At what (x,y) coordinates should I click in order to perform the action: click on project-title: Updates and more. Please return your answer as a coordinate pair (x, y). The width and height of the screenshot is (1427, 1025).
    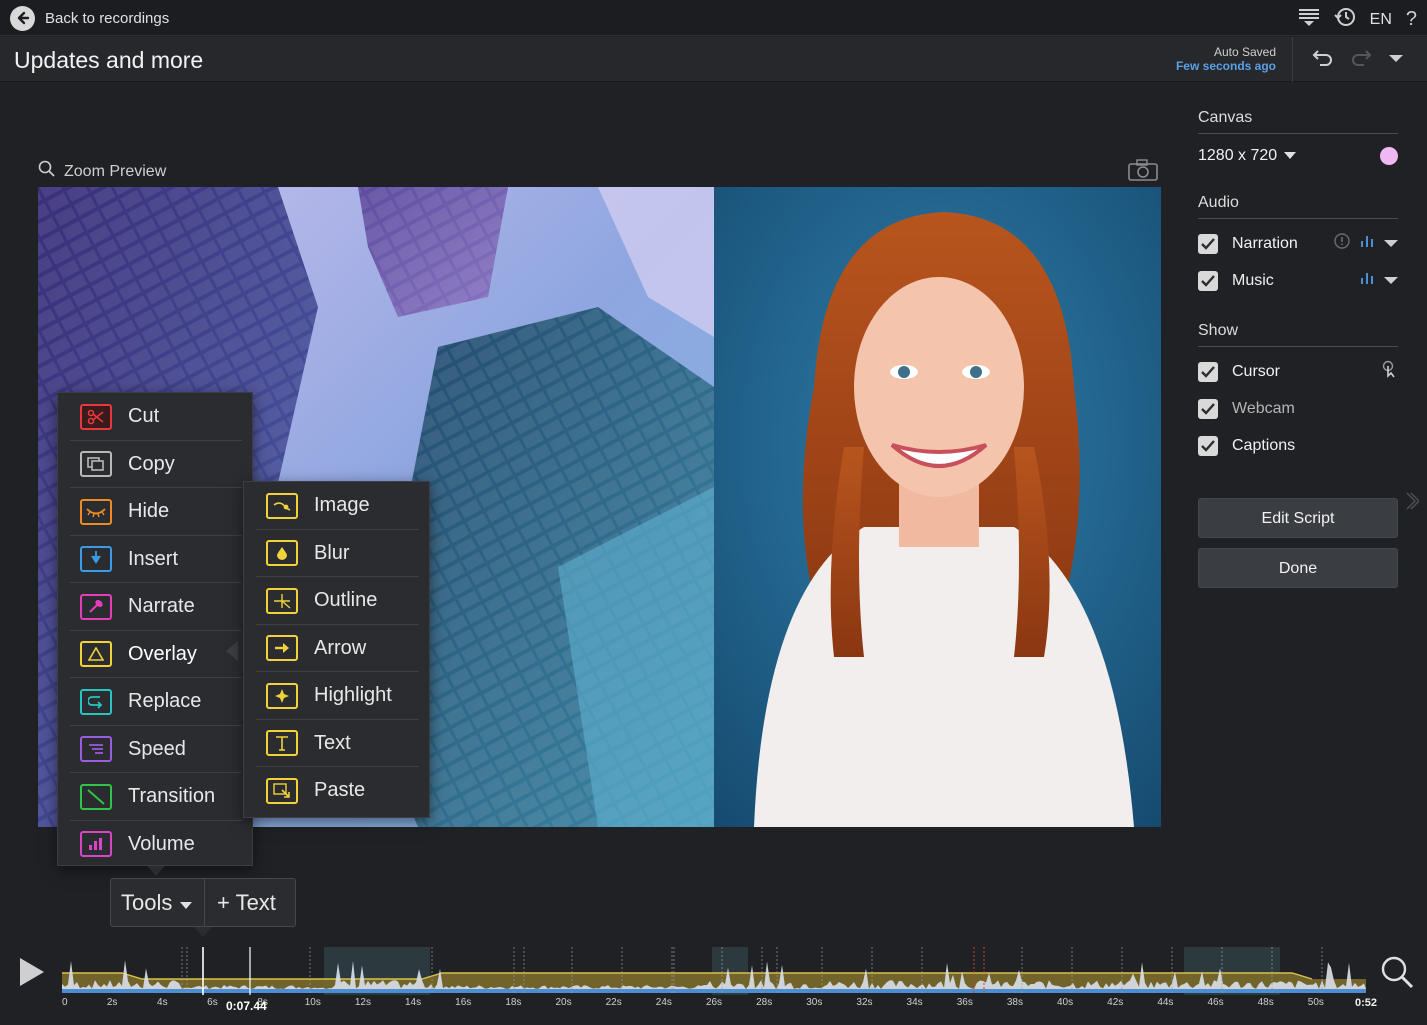
    Looking at the image, I should click on (108, 60).